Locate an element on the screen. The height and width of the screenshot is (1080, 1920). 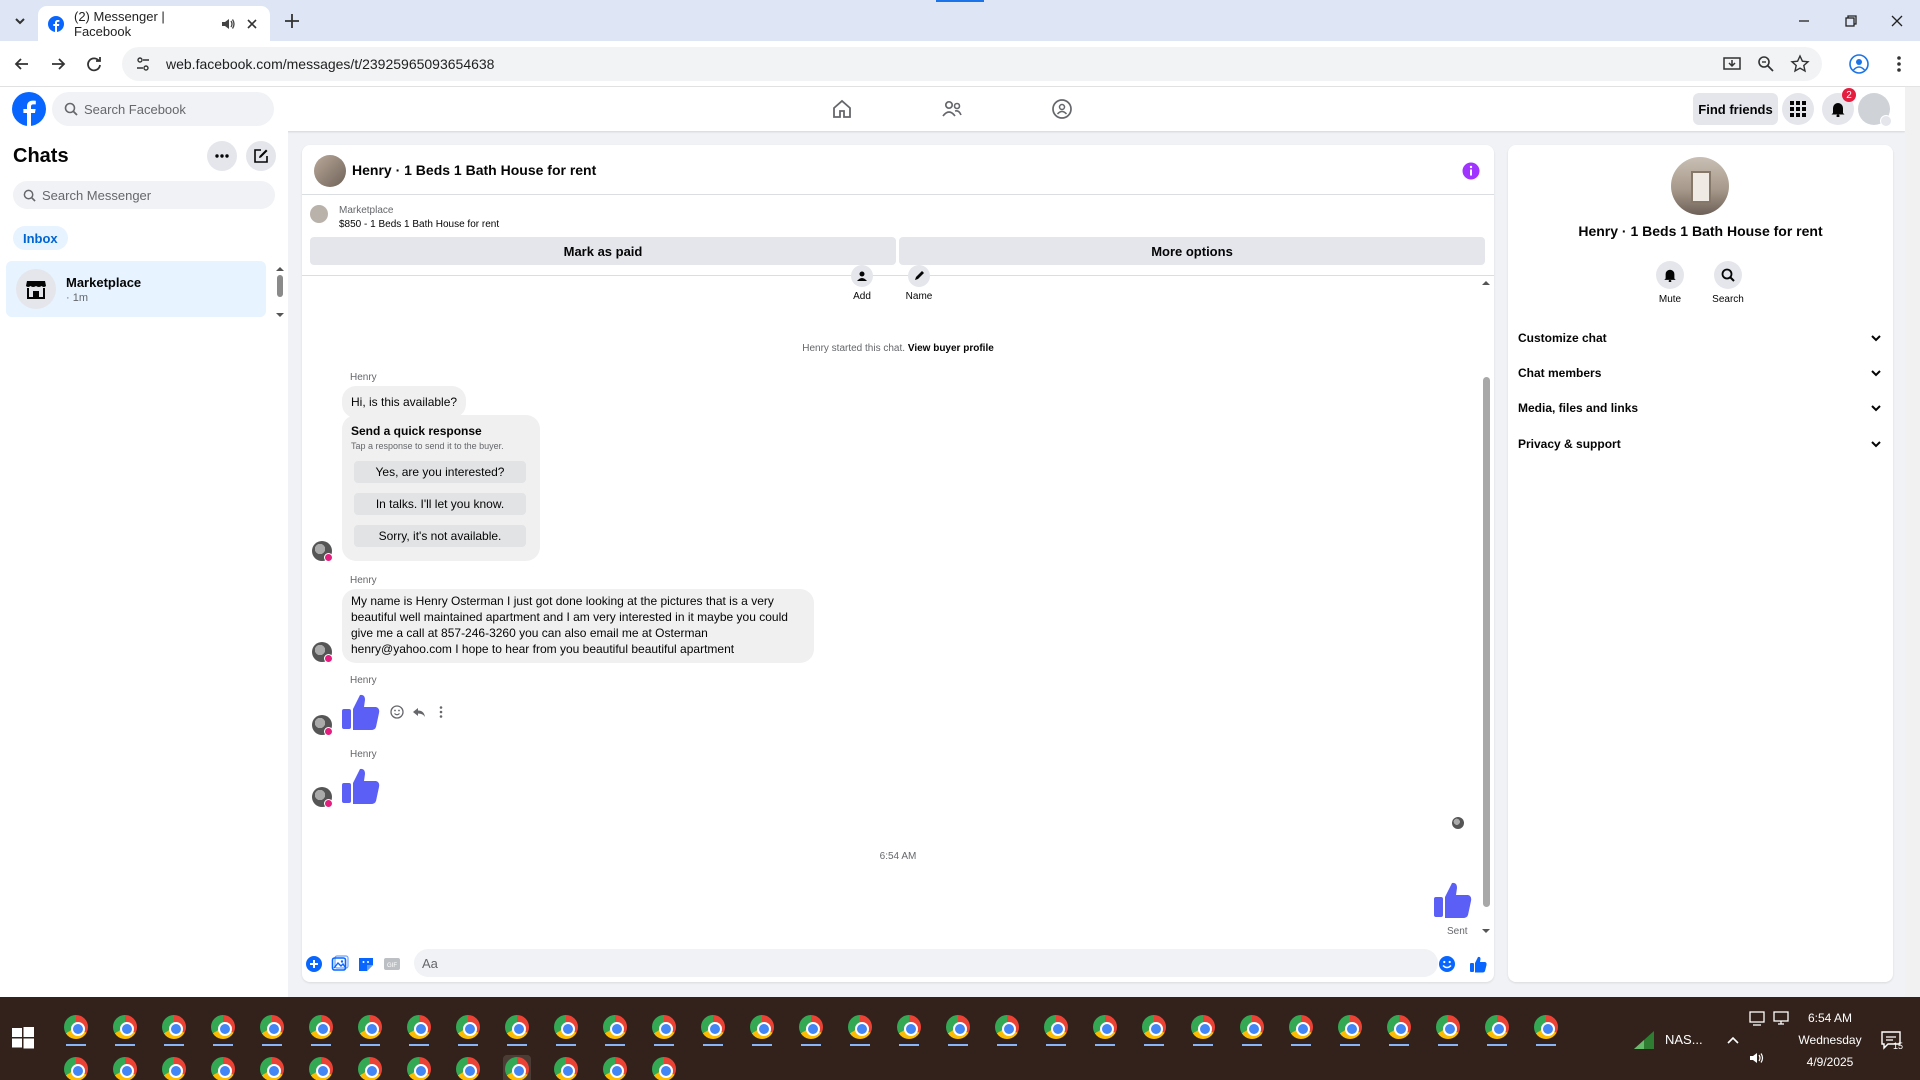
close-window-icon is located at coordinates (1897, 21).